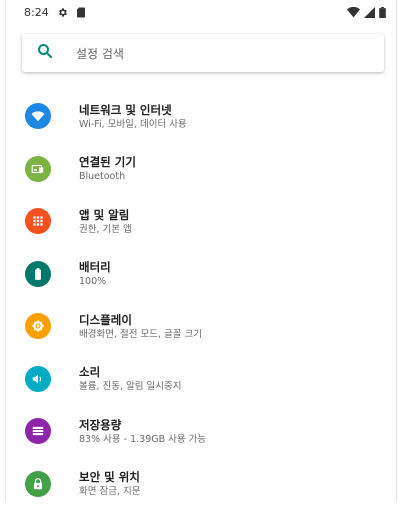  I want to click on settings-item-subtitle: Bluetooth, so click(107, 176).